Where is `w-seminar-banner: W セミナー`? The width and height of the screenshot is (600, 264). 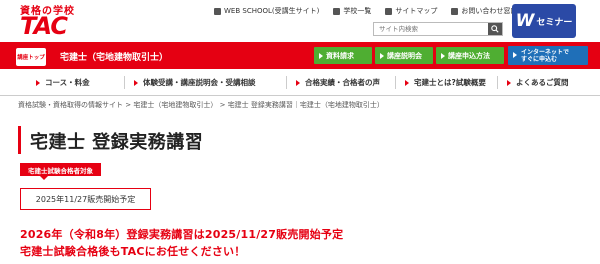 w-seminar-banner: W セミナー is located at coordinates (544, 21).